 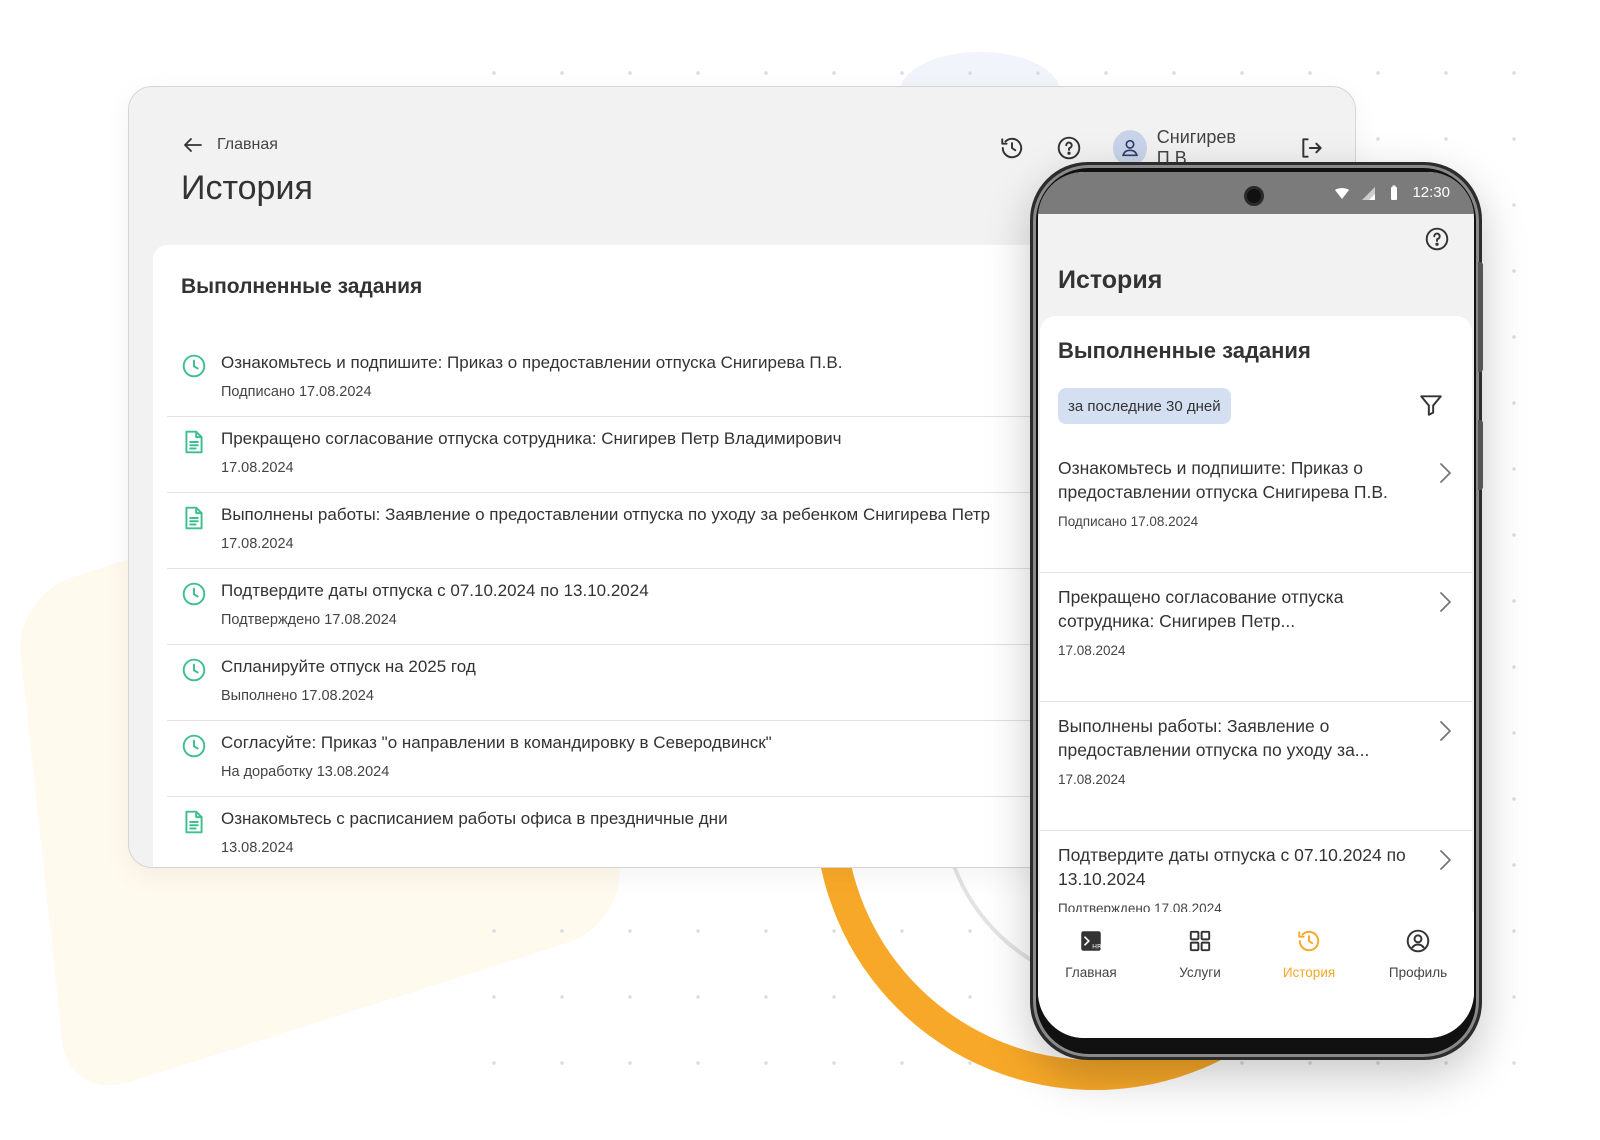 What do you see at coordinates (1342, 193) in the screenshot?
I see `wifi-icon` at bounding box center [1342, 193].